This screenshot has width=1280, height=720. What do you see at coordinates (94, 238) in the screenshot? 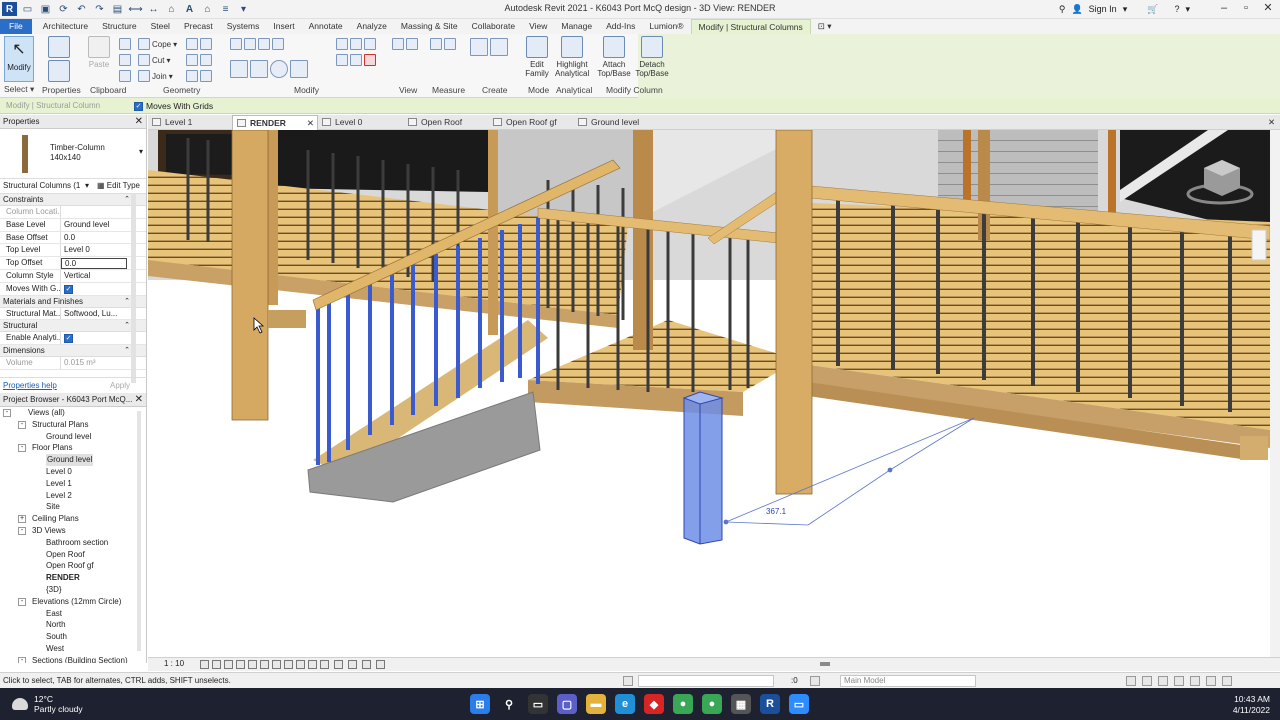
I see `prop-value: 0.0` at bounding box center [94, 238].